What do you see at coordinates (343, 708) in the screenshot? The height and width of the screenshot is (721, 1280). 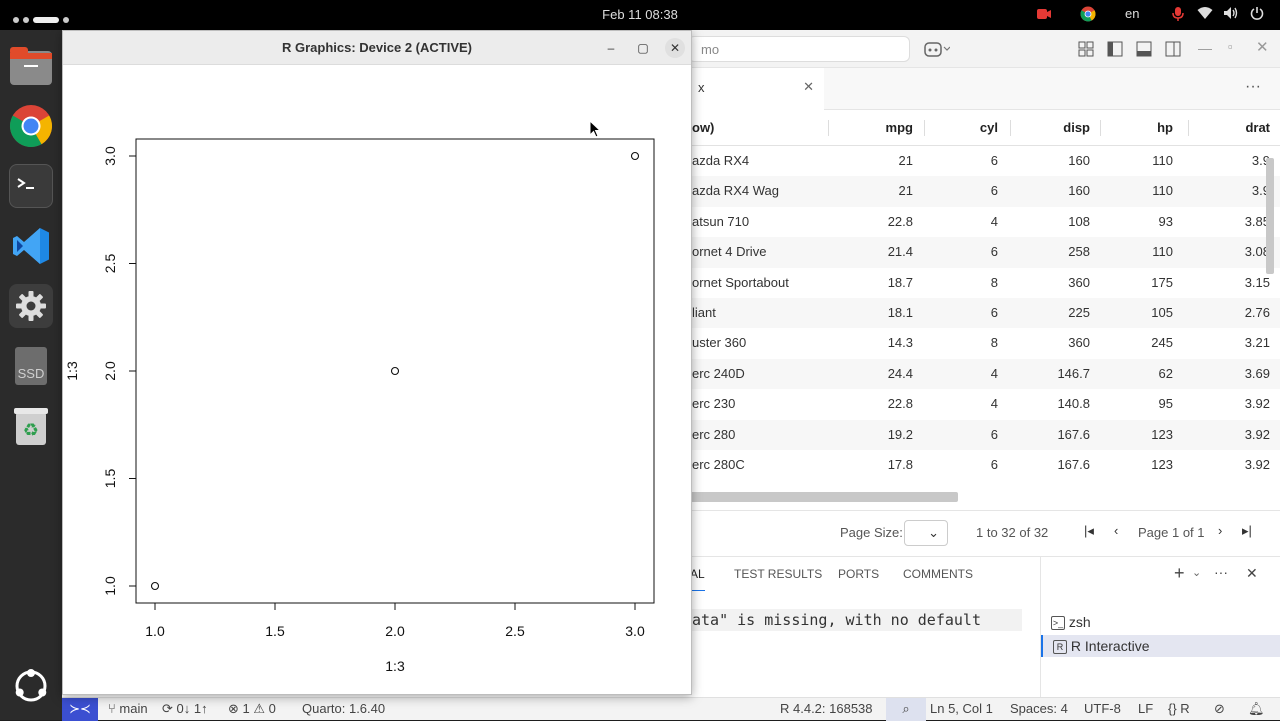 I see `quarto-version: Quarto: 1.6.40` at bounding box center [343, 708].